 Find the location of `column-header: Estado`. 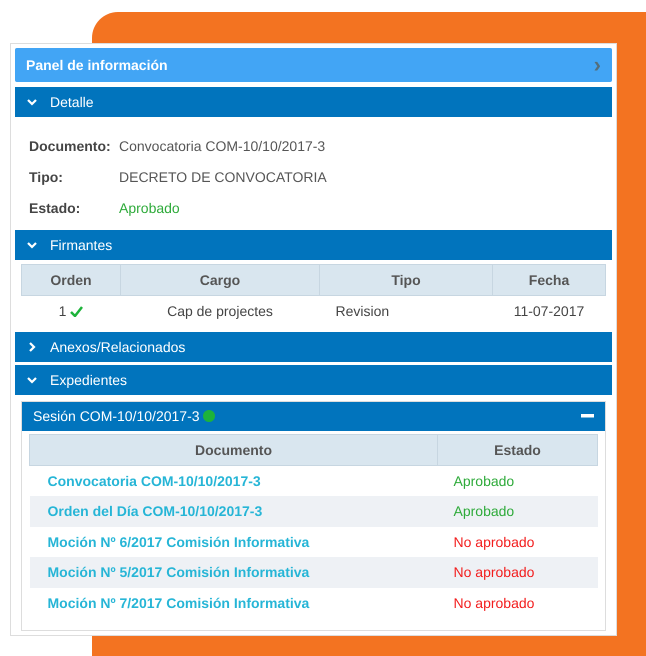

column-header: Estado is located at coordinates (518, 450).